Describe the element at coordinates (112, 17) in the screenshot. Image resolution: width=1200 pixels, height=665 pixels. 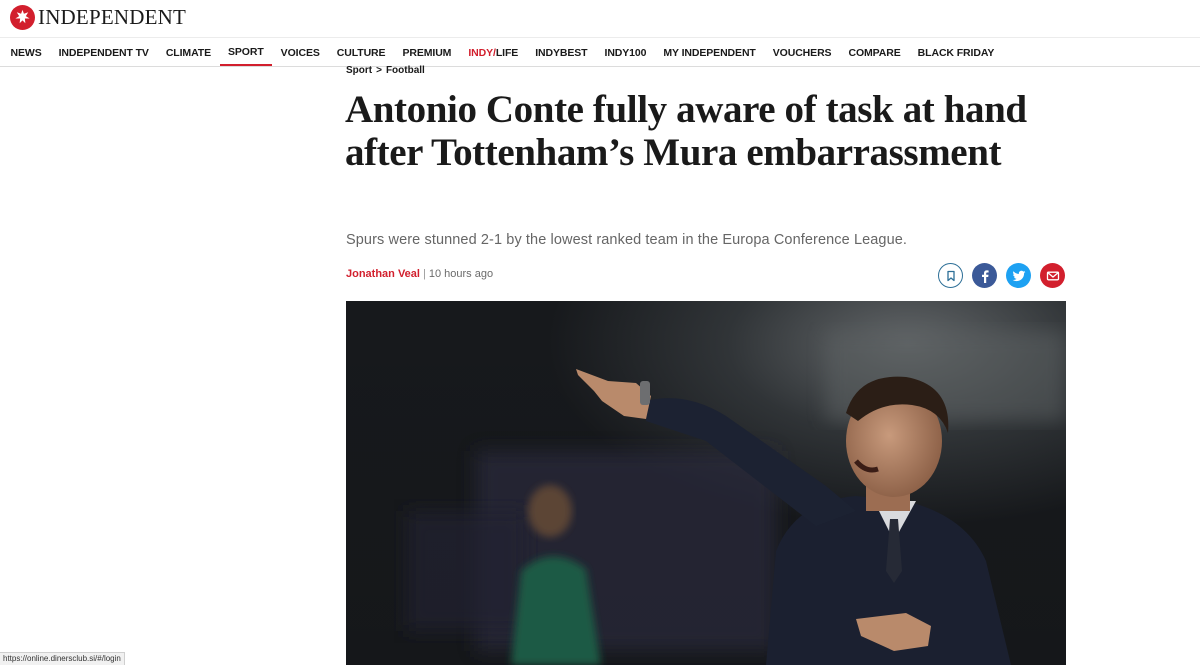
I see `logo-wordmark: INDEPENDENT` at that location.